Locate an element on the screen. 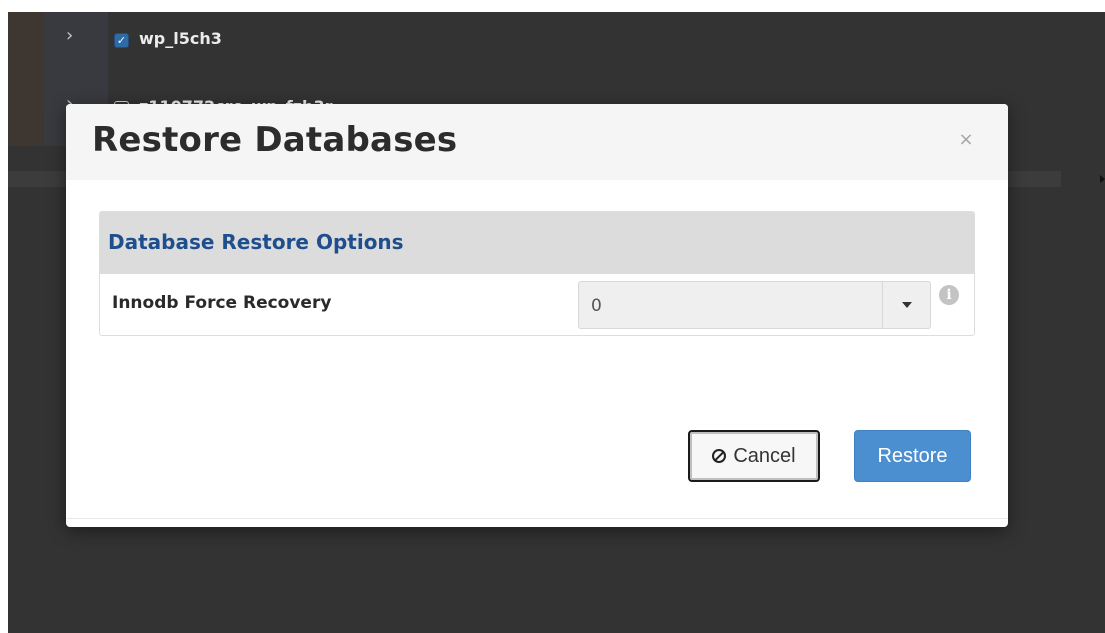 Image resolution: width=1105 pixels, height=633 pixels. innodb-force-recovery-label: Innodb Force Recovery is located at coordinates (222, 303).